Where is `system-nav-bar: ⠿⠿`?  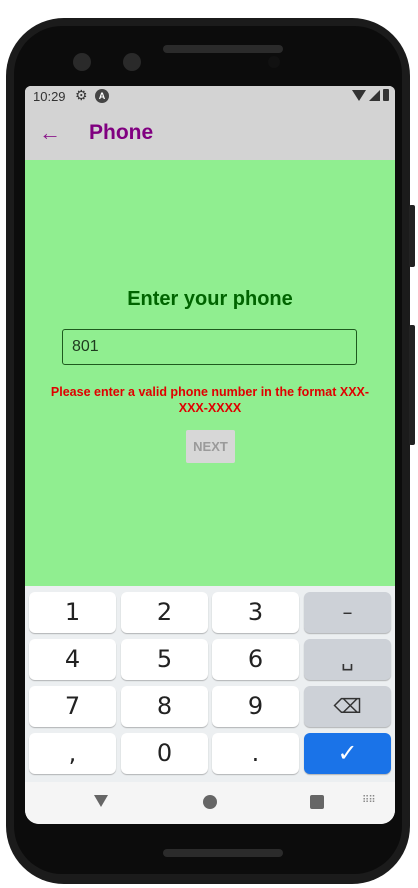
system-nav-bar: ⠿⠿ is located at coordinates (210, 803).